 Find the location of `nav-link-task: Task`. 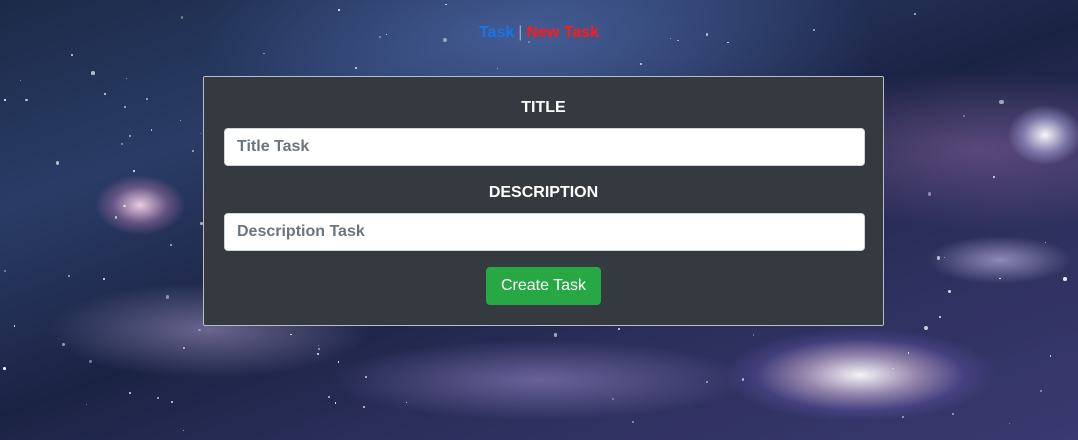

nav-link-task: Task is located at coordinates (496, 32).